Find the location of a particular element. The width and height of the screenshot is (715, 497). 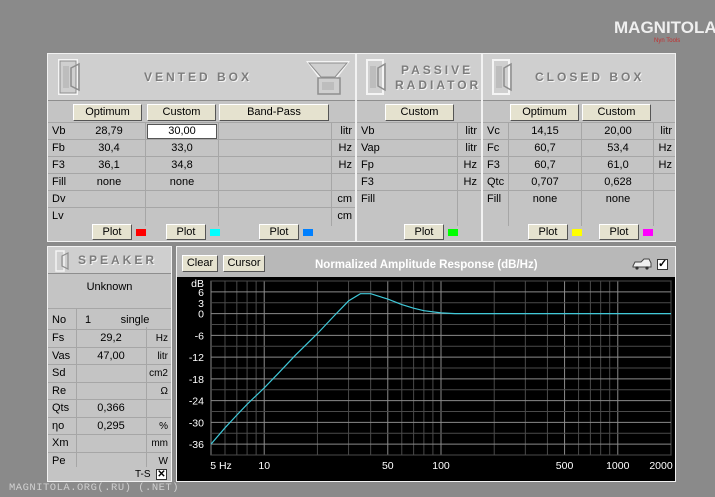

speaker-param-label: Sd is located at coordinates (59, 373).